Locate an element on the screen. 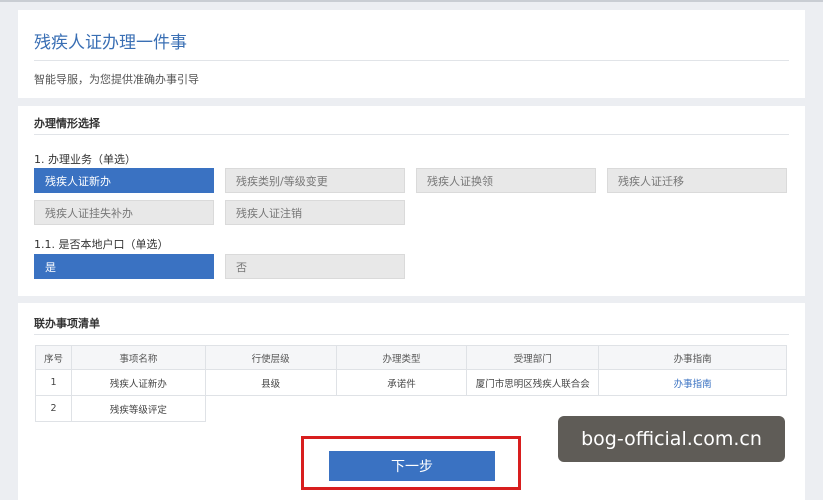  situation-divider is located at coordinates (411, 134).